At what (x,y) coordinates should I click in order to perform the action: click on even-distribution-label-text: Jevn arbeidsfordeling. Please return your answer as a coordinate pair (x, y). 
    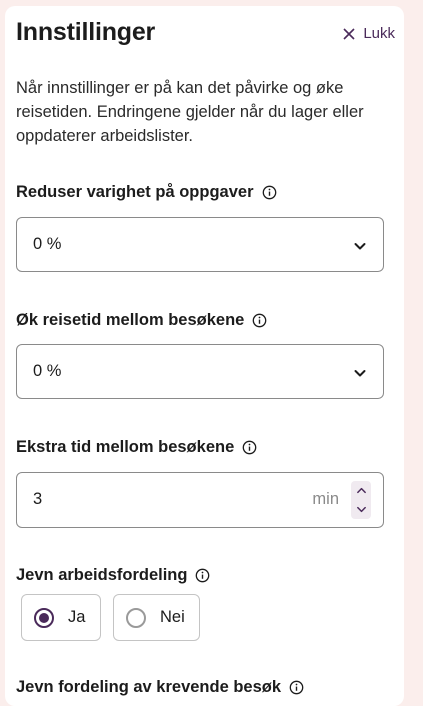
    Looking at the image, I should click on (102, 575).